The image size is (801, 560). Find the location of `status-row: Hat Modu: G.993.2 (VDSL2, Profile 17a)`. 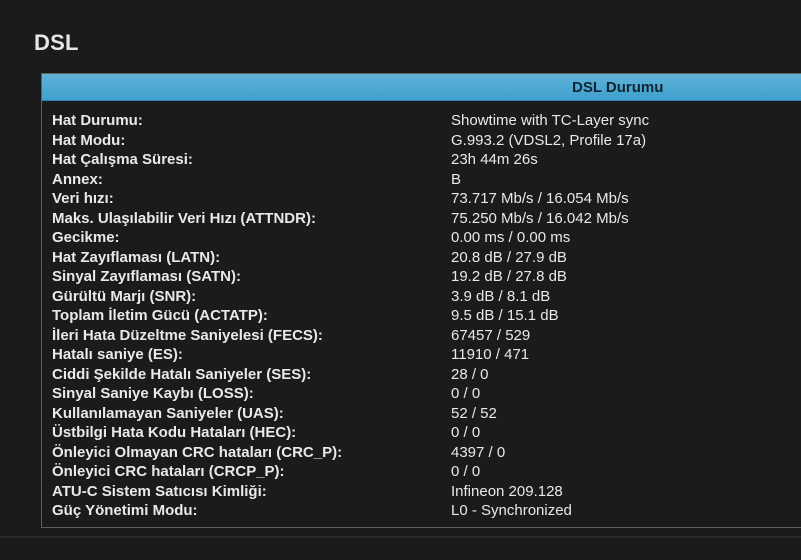

status-row: Hat Modu: G.993.2 (VDSL2, Profile 17a) is located at coordinates (422, 141).